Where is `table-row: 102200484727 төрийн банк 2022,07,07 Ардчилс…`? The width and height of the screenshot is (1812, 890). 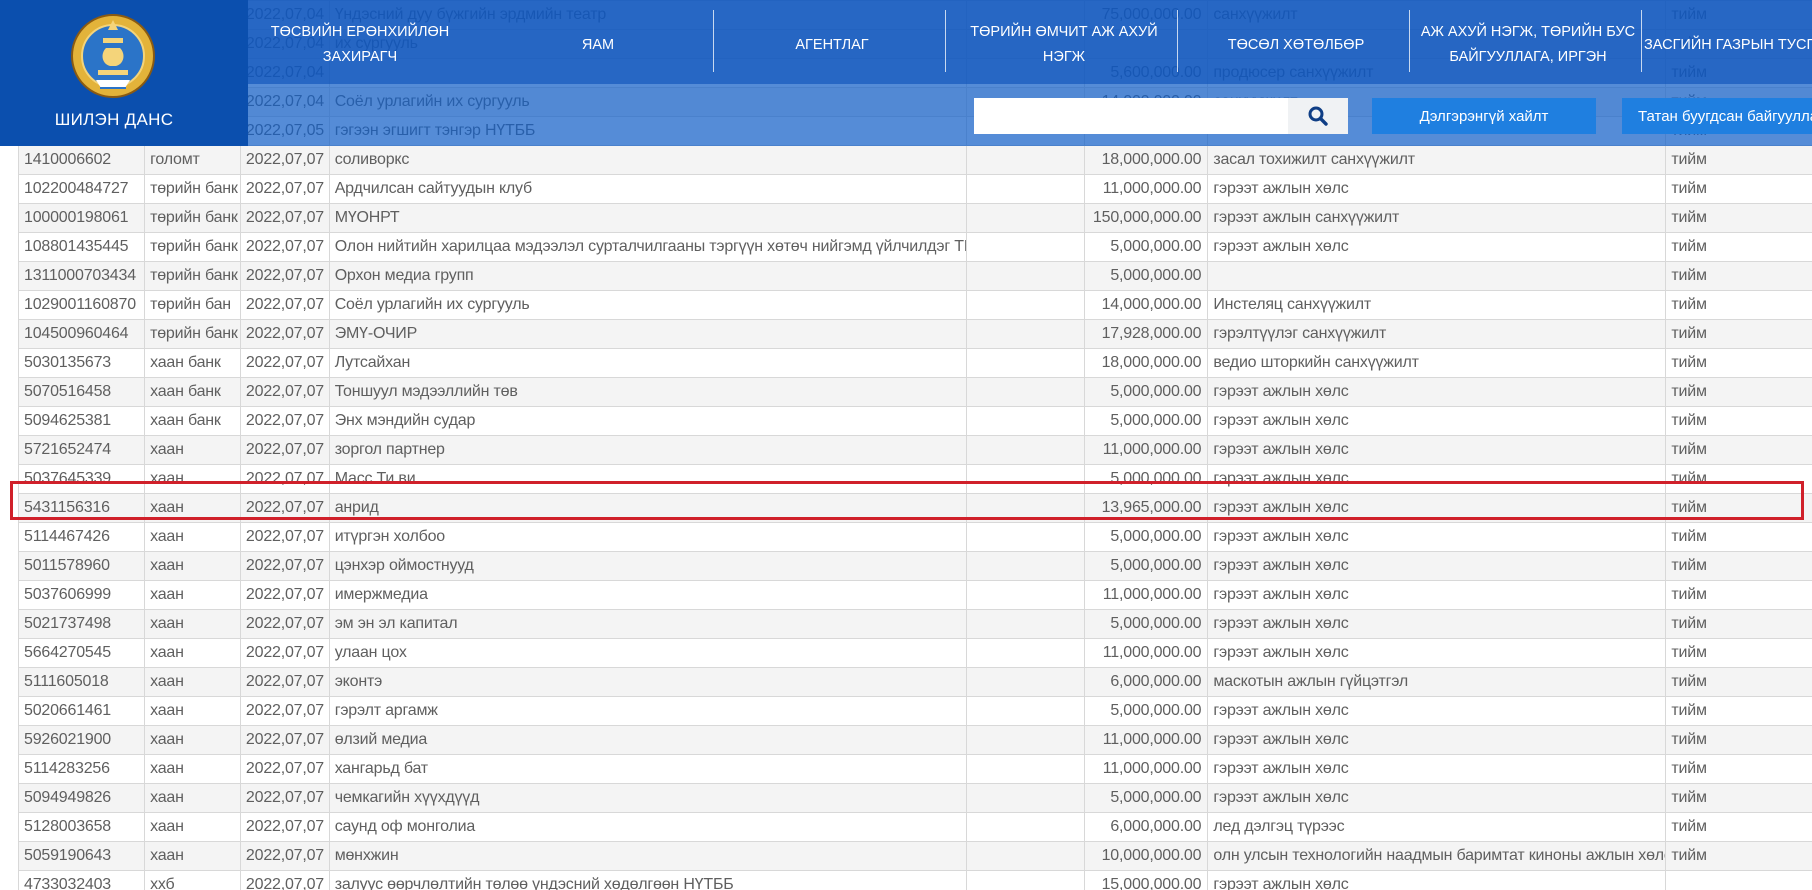
table-row: 102200484727 төрийн банк 2022,07,07 Ардчилс… is located at coordinates (915, 189).